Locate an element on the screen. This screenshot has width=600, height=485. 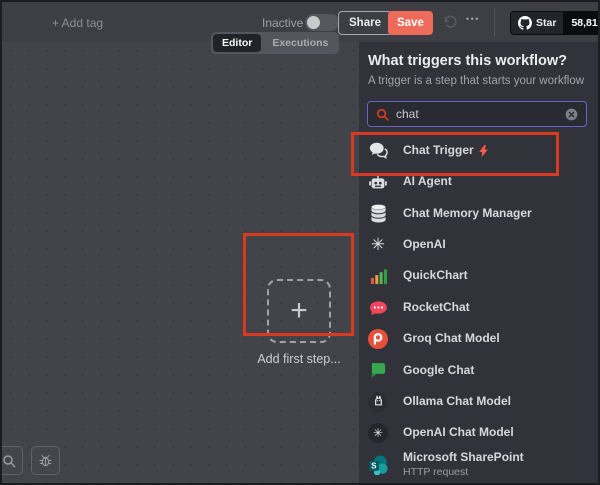
bug-icon is located at coordinates (45, 460).